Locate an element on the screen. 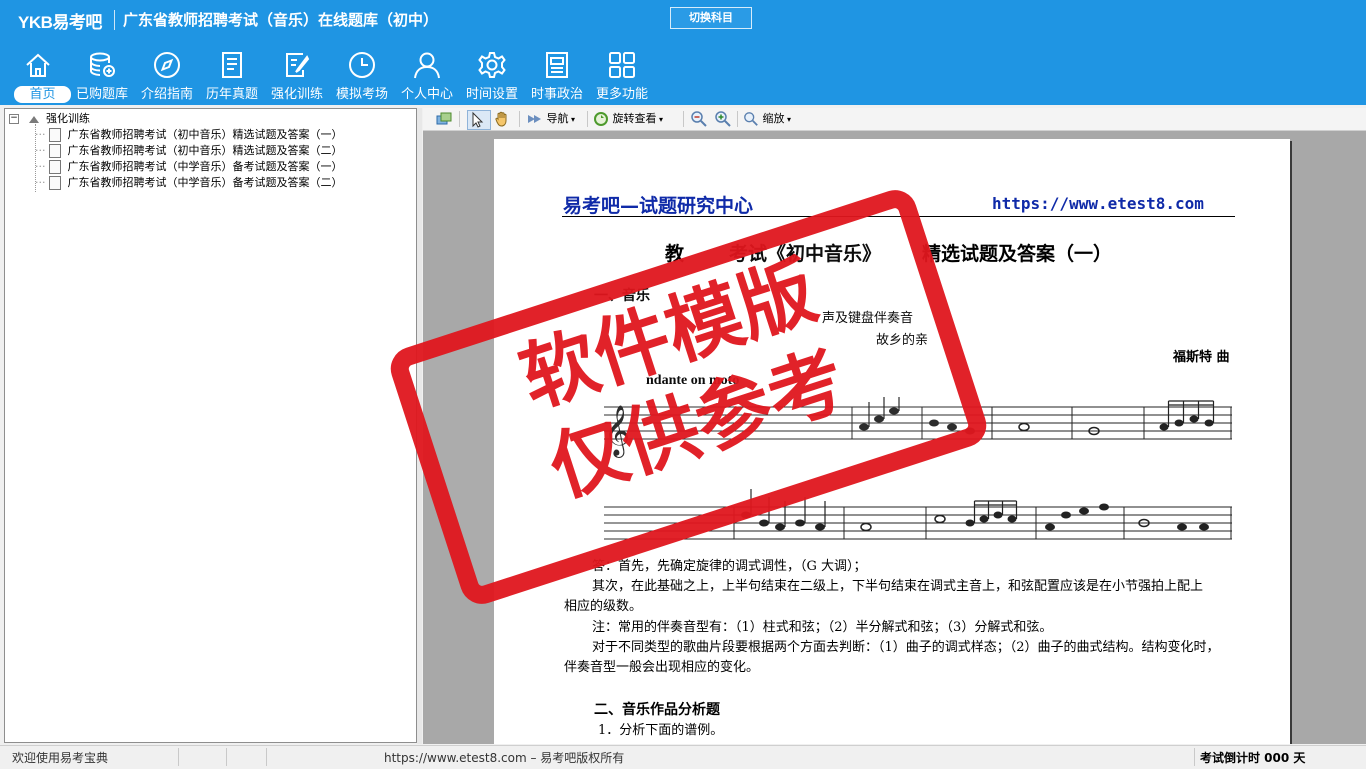 This screenshot has width=1366, height=769. nav-guide: 介绍指南 is located at coordinates (167, 75).